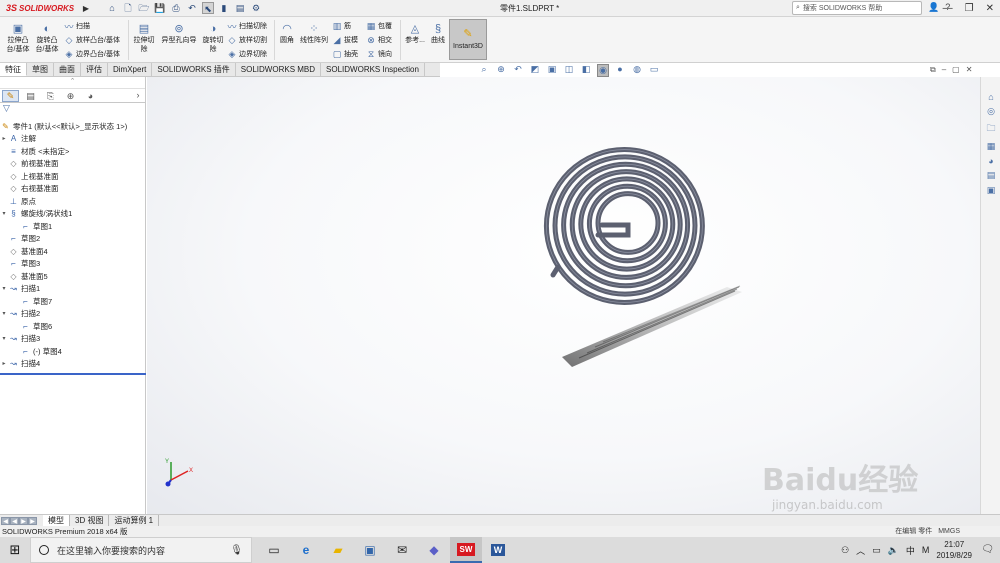 This screenshot has height=563, width=1000. I want to click on boundary-cut-button: ◈ 边界切除, so click(247, 54).